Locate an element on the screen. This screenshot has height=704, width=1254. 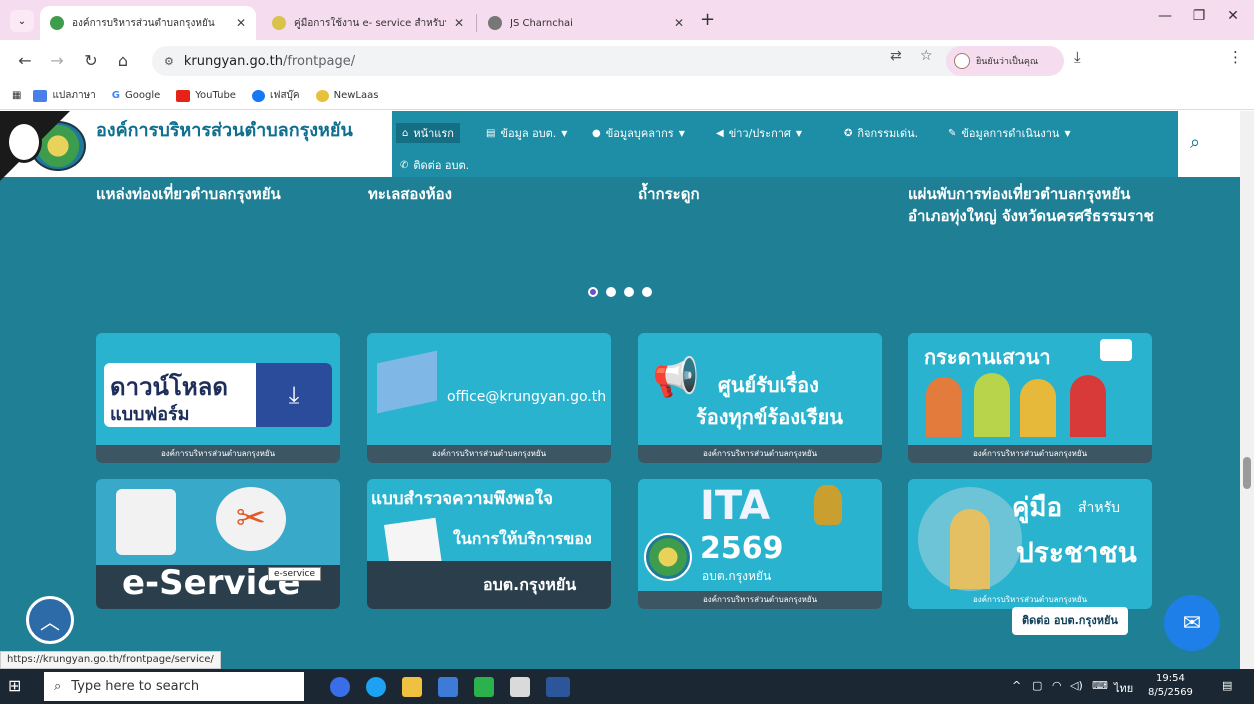
nav-contact: ✆ ติดต่อ อบต. is located at coordinates (434, 165).